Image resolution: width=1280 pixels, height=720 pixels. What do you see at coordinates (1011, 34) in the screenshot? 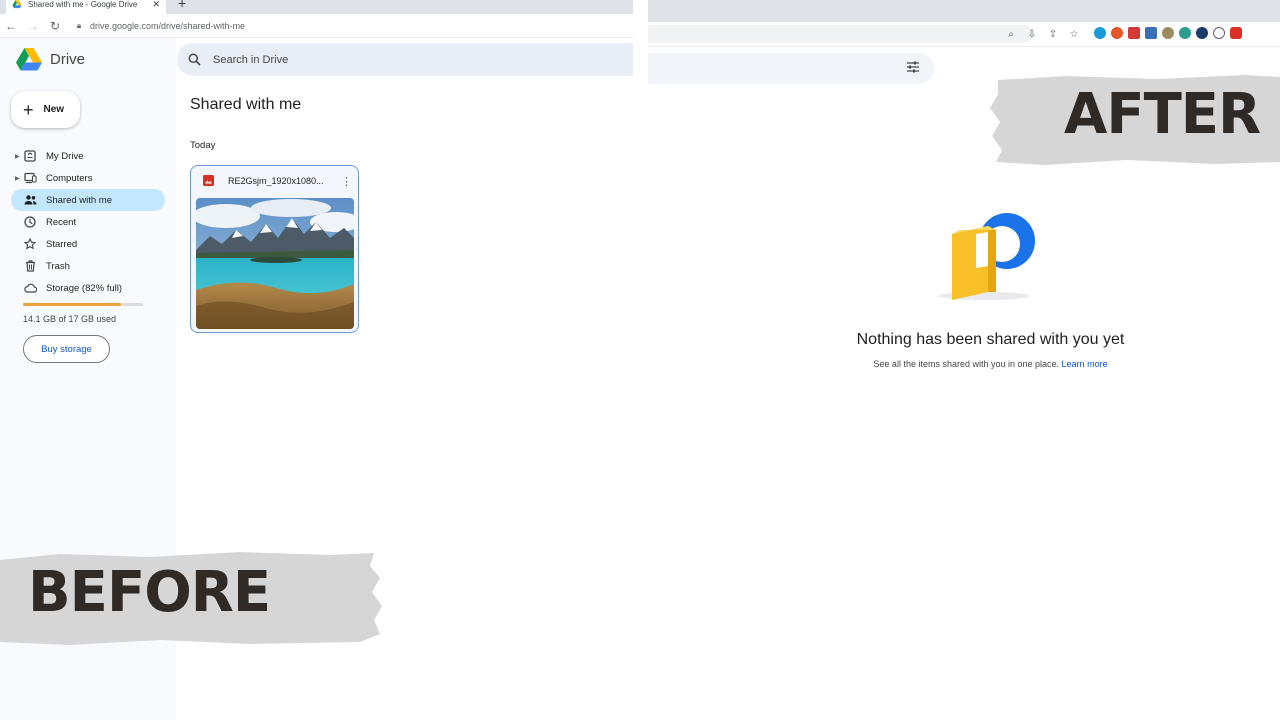
I see `zoom-search-icon: ⌕` at bounding box center [1011, 34].